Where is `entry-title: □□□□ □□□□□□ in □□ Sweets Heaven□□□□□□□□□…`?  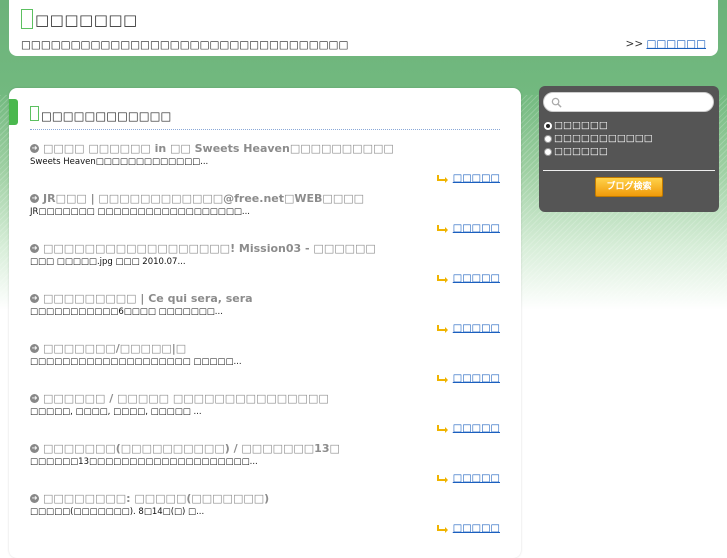
entry-title: □□□□ □□□□□□ in □□ Sweets Heaven□□□□□□□□□… is located at coordinates (218, 148).